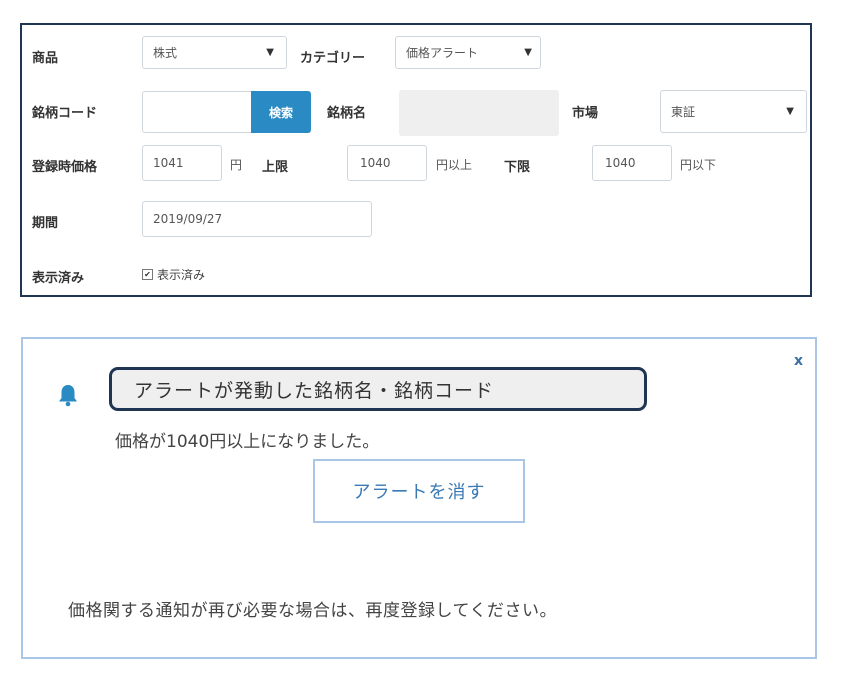  Describe the element at coordinates (442, 53) in the screenshot. I see `category-select-value: 価格アラート` at that location.